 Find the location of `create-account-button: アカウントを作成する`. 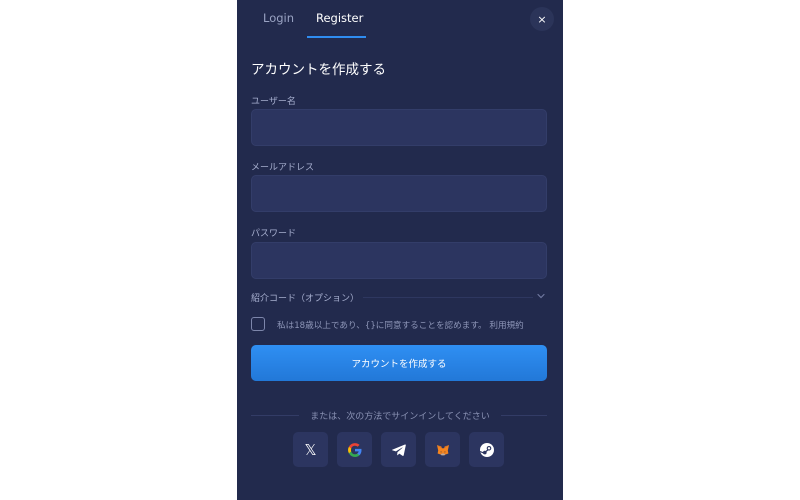

create-account-button: アカウントを作成する is located at coordinates (399, 363).